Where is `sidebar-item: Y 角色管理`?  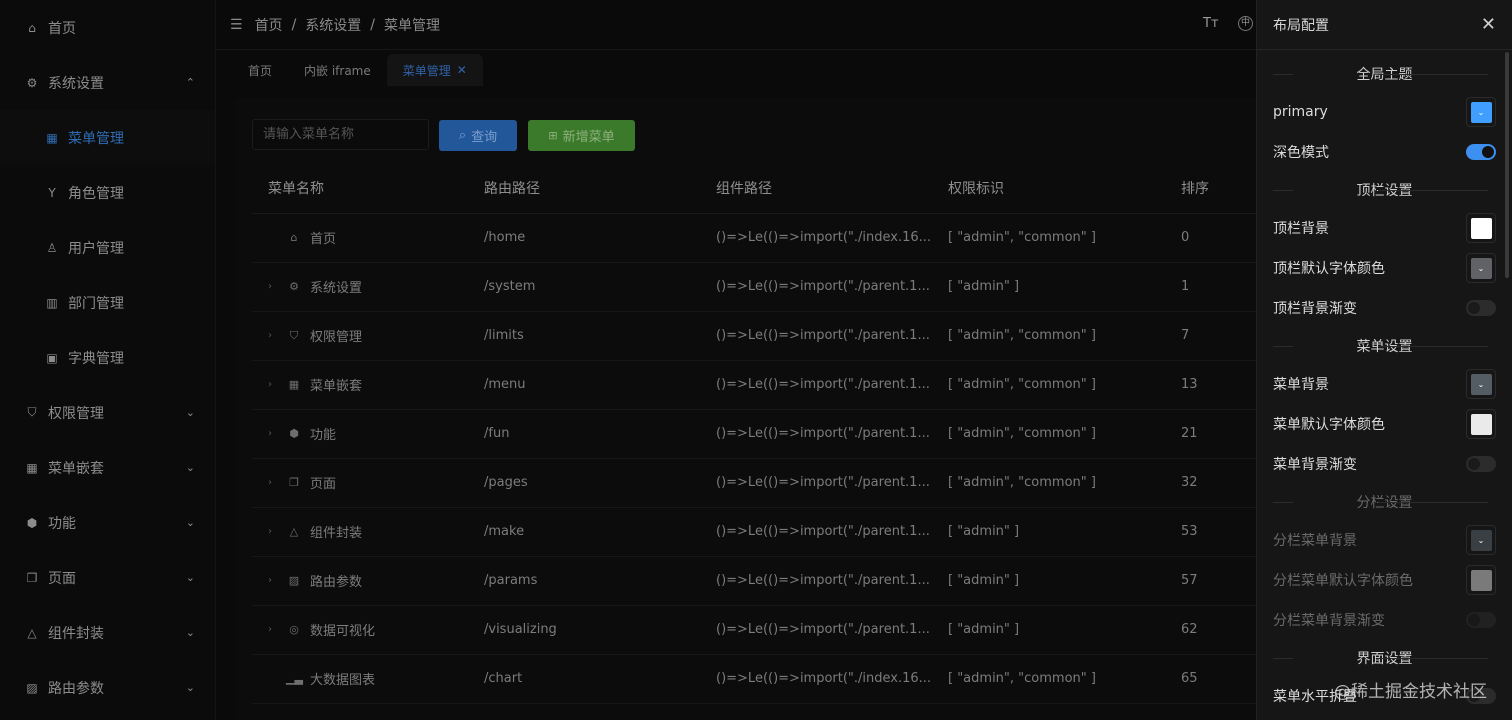 sidebar-item: Y 角色管理 is located at coordinates (107, 192).